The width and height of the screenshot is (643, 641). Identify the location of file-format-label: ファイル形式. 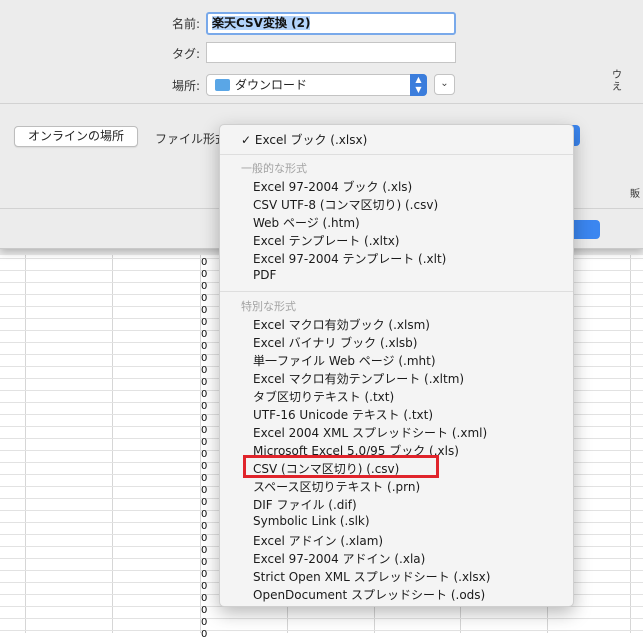
(191, 139).